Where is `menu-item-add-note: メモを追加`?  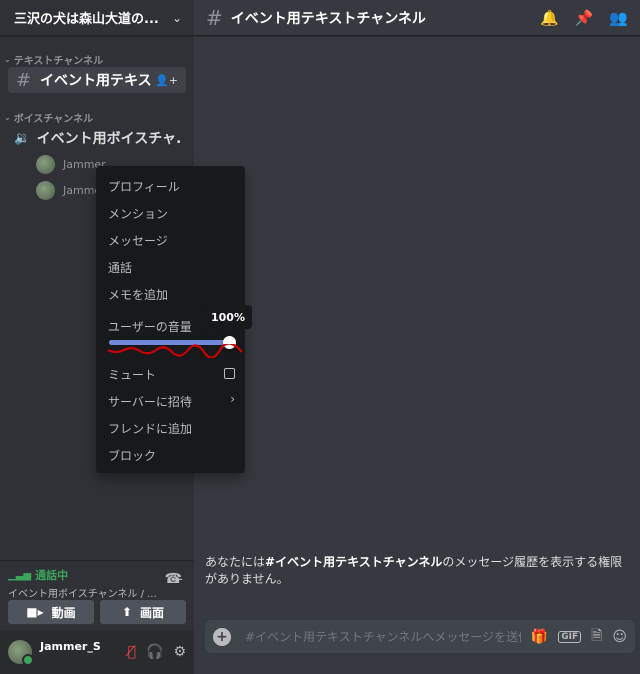
menu-item-add-note: メモを追加 is located at coordinates (138, 294).